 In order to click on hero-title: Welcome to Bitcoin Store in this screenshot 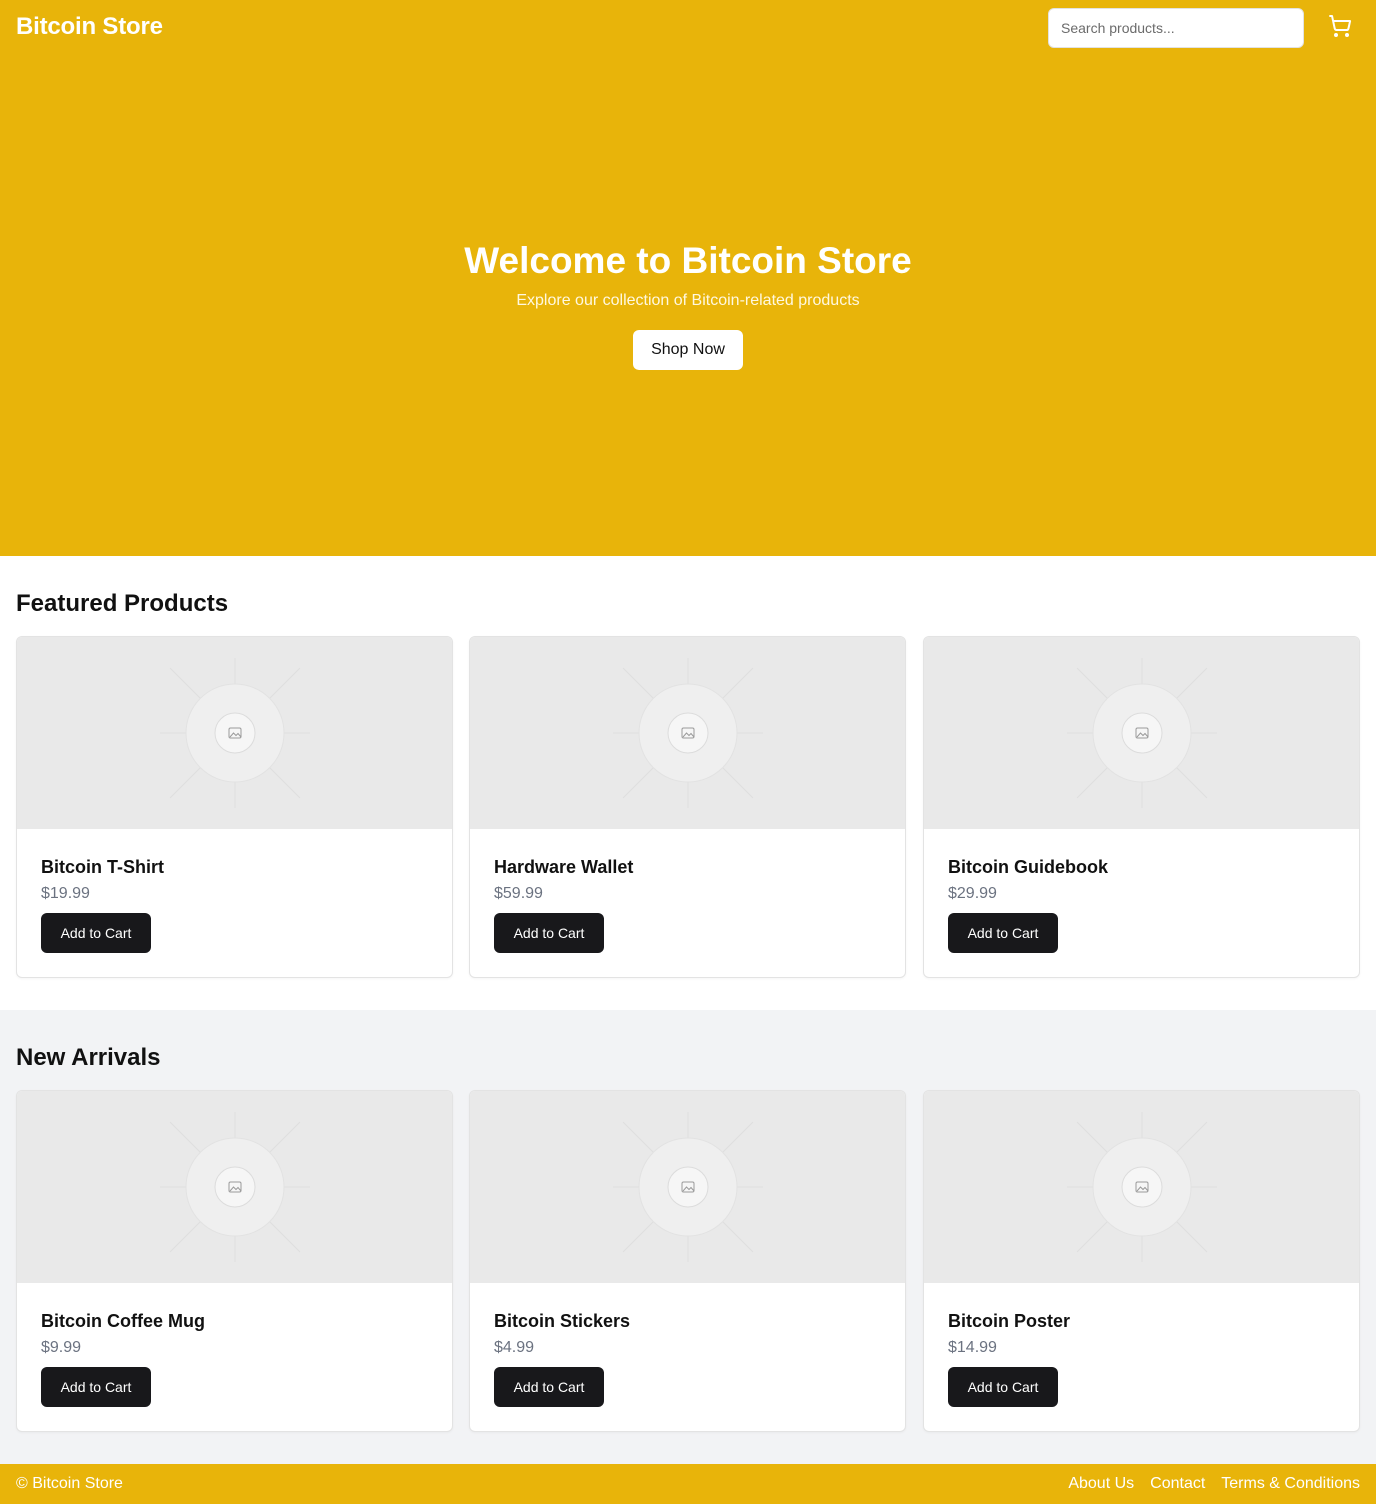, I will do `click(688, 260)`.